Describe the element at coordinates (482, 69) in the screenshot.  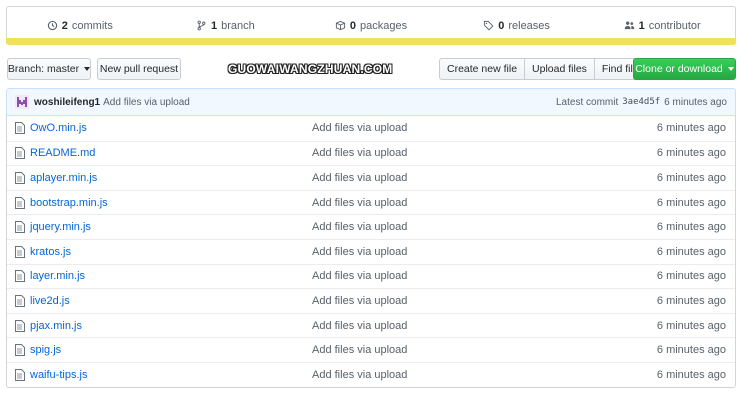
I see `create-new-file-button: Create new file` at that location.